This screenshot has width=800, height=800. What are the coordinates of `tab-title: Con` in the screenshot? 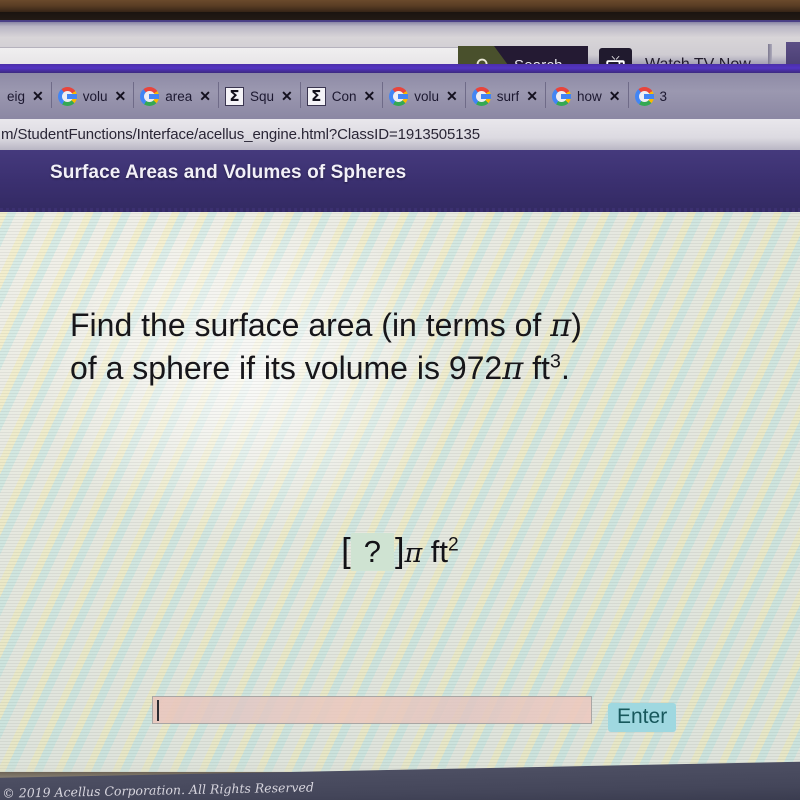 It's located at (344, 96).